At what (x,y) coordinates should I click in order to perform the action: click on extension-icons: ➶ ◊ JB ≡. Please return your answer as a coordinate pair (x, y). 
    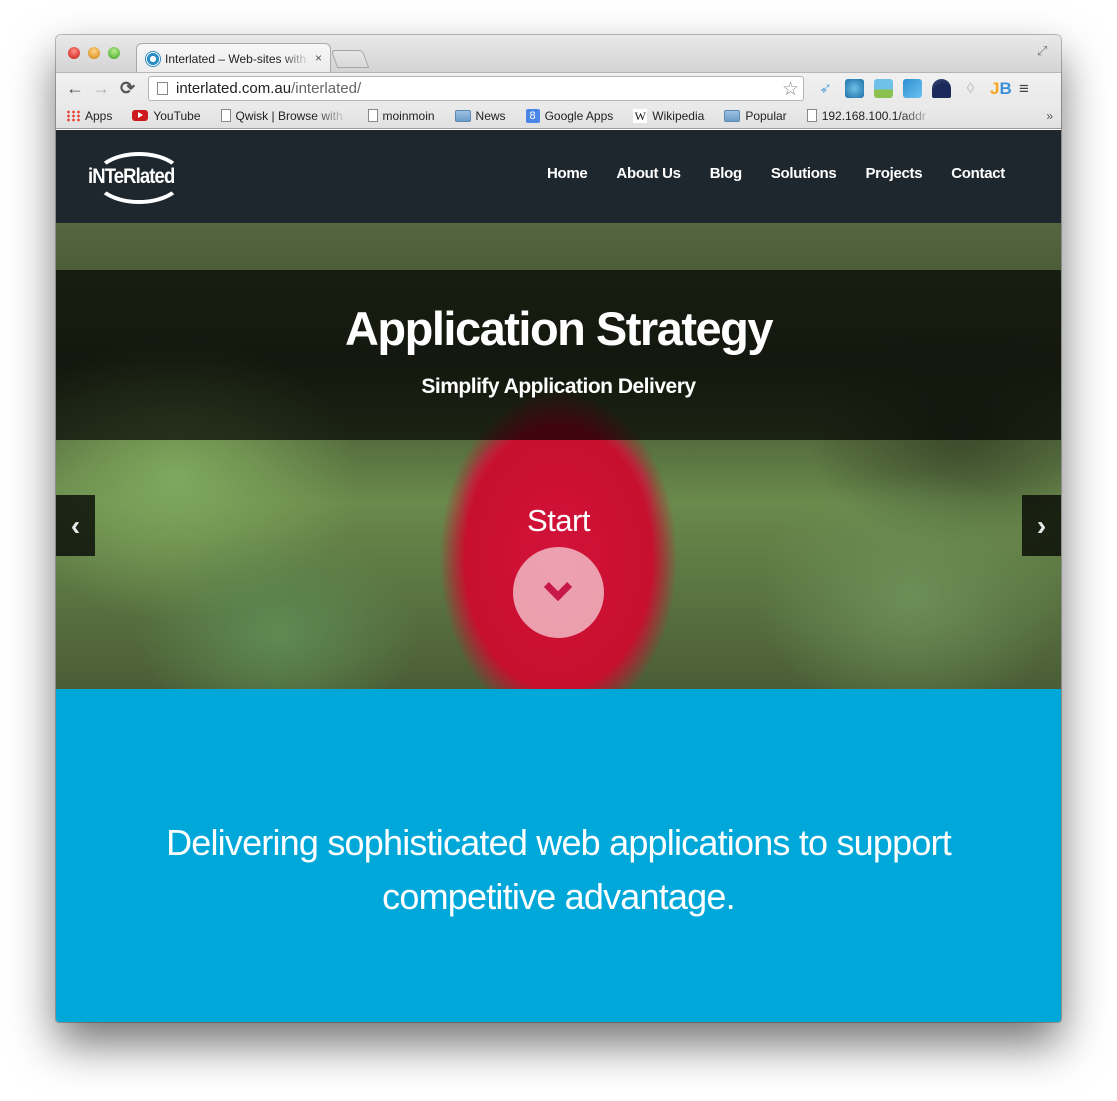
    Looking at the image, I should click on (922, 88).